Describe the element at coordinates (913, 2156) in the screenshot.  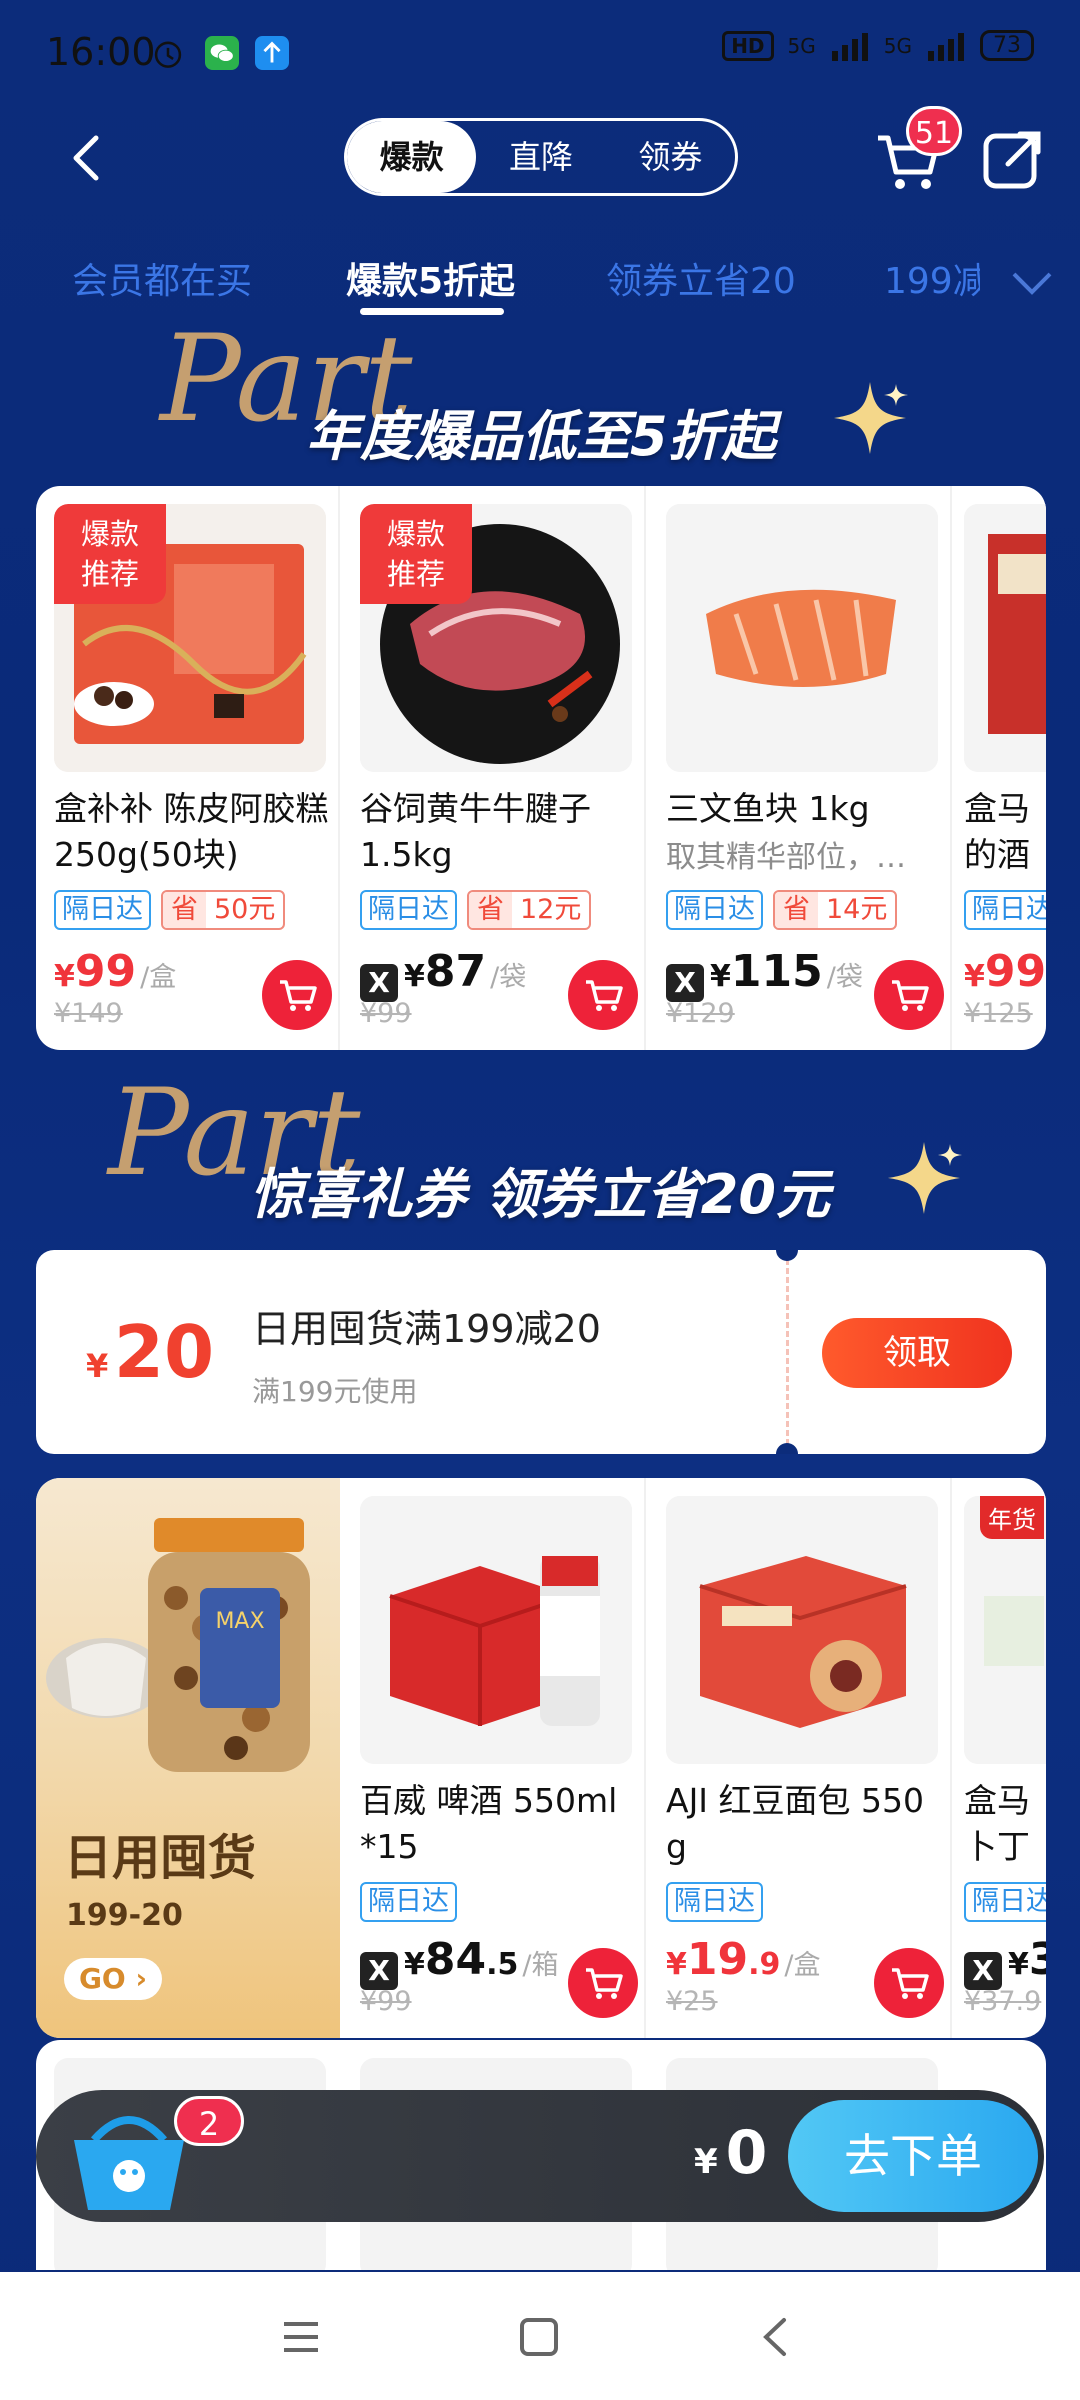
I see `checkout-button: 去下单` at that location.